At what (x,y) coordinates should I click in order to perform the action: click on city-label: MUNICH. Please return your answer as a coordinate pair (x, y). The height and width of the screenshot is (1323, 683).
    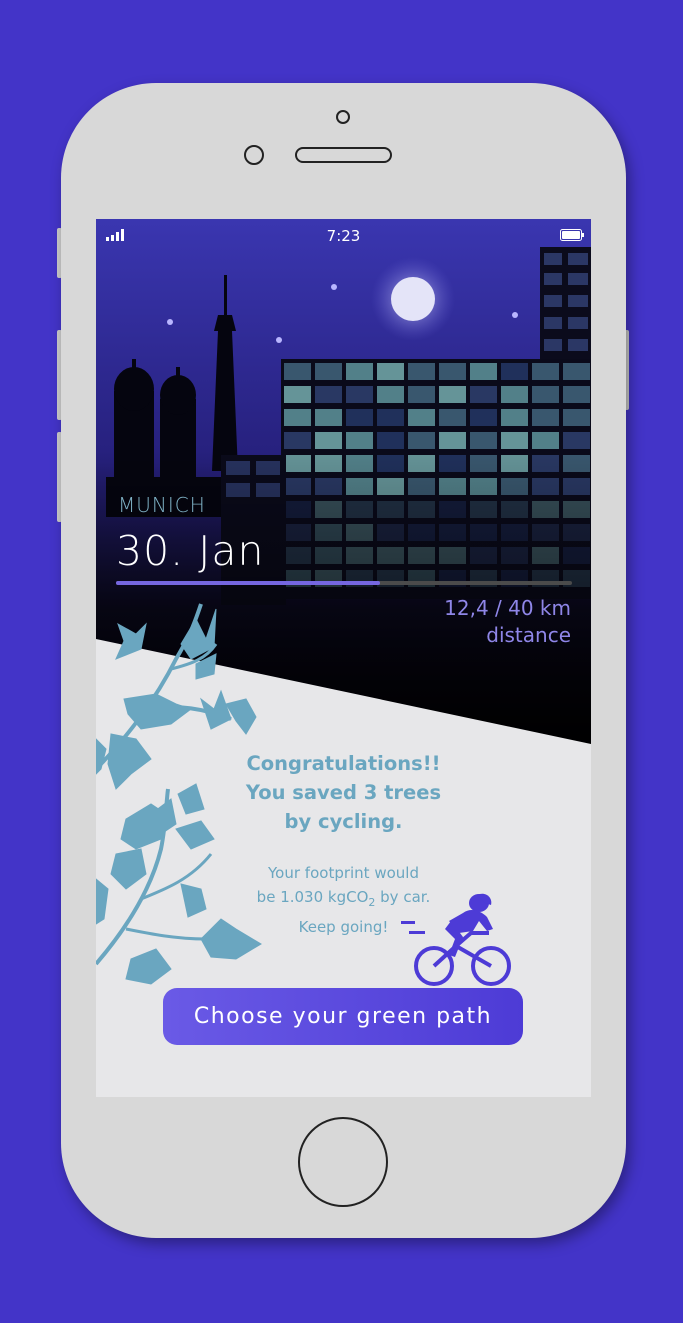
    Looking at the image, I should click on (162, 505).